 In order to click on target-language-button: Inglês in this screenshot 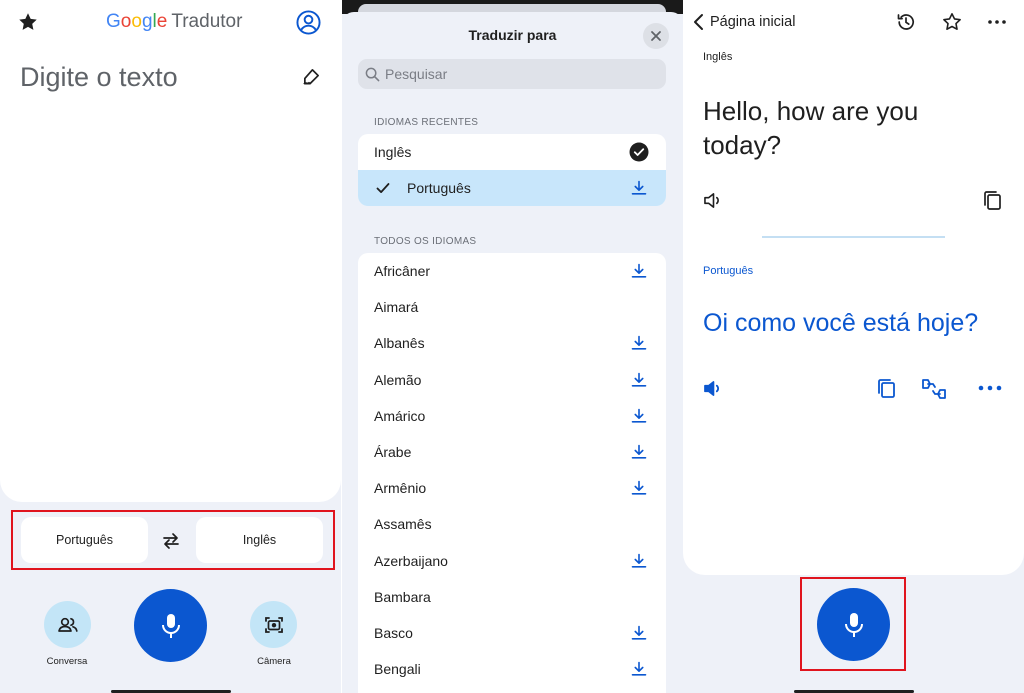, I will do `click(259, 540)`.